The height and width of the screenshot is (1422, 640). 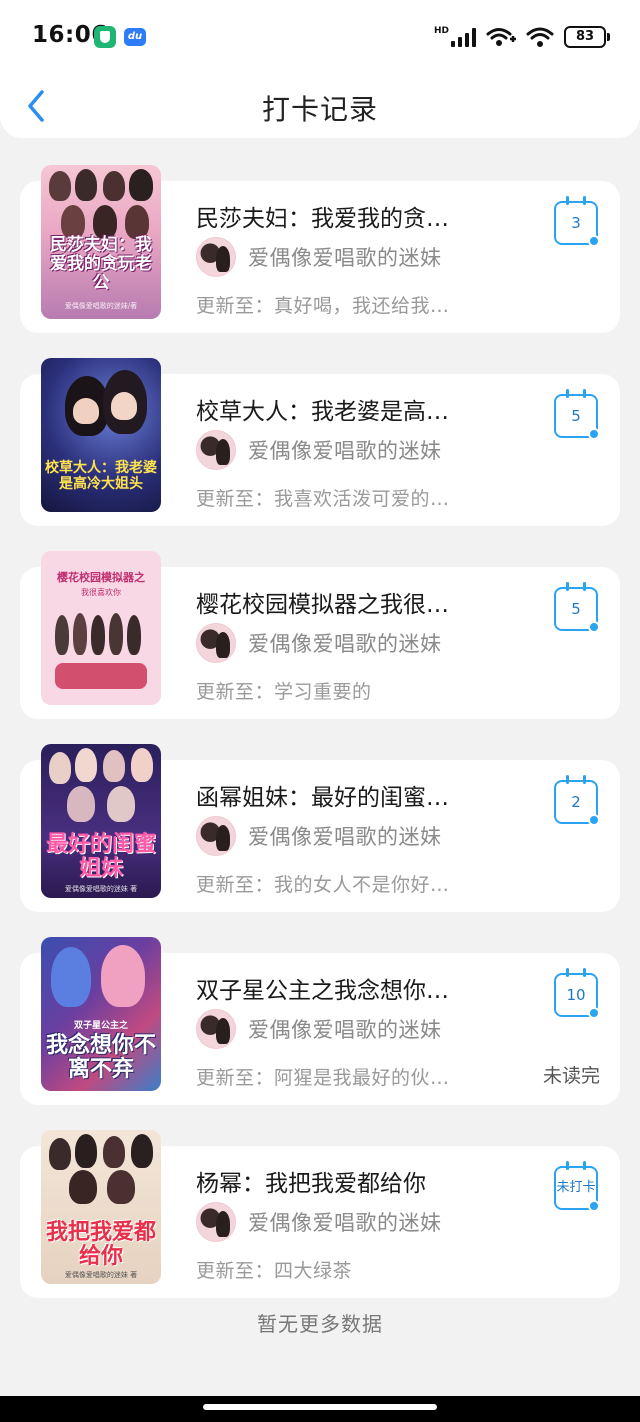 I want to click on book-cover: 最好的闺蜜姐妹 爱偶像爱唱歌的迷妹 著, so click(x=101, y=821).